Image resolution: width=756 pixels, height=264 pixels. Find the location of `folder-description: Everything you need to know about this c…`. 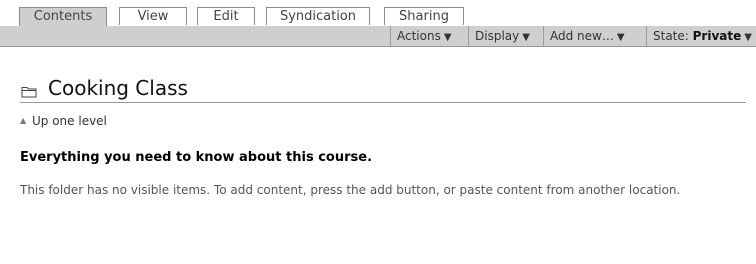

folder-description: Everything you need to know about this c… is located at coordinates (196, 157).